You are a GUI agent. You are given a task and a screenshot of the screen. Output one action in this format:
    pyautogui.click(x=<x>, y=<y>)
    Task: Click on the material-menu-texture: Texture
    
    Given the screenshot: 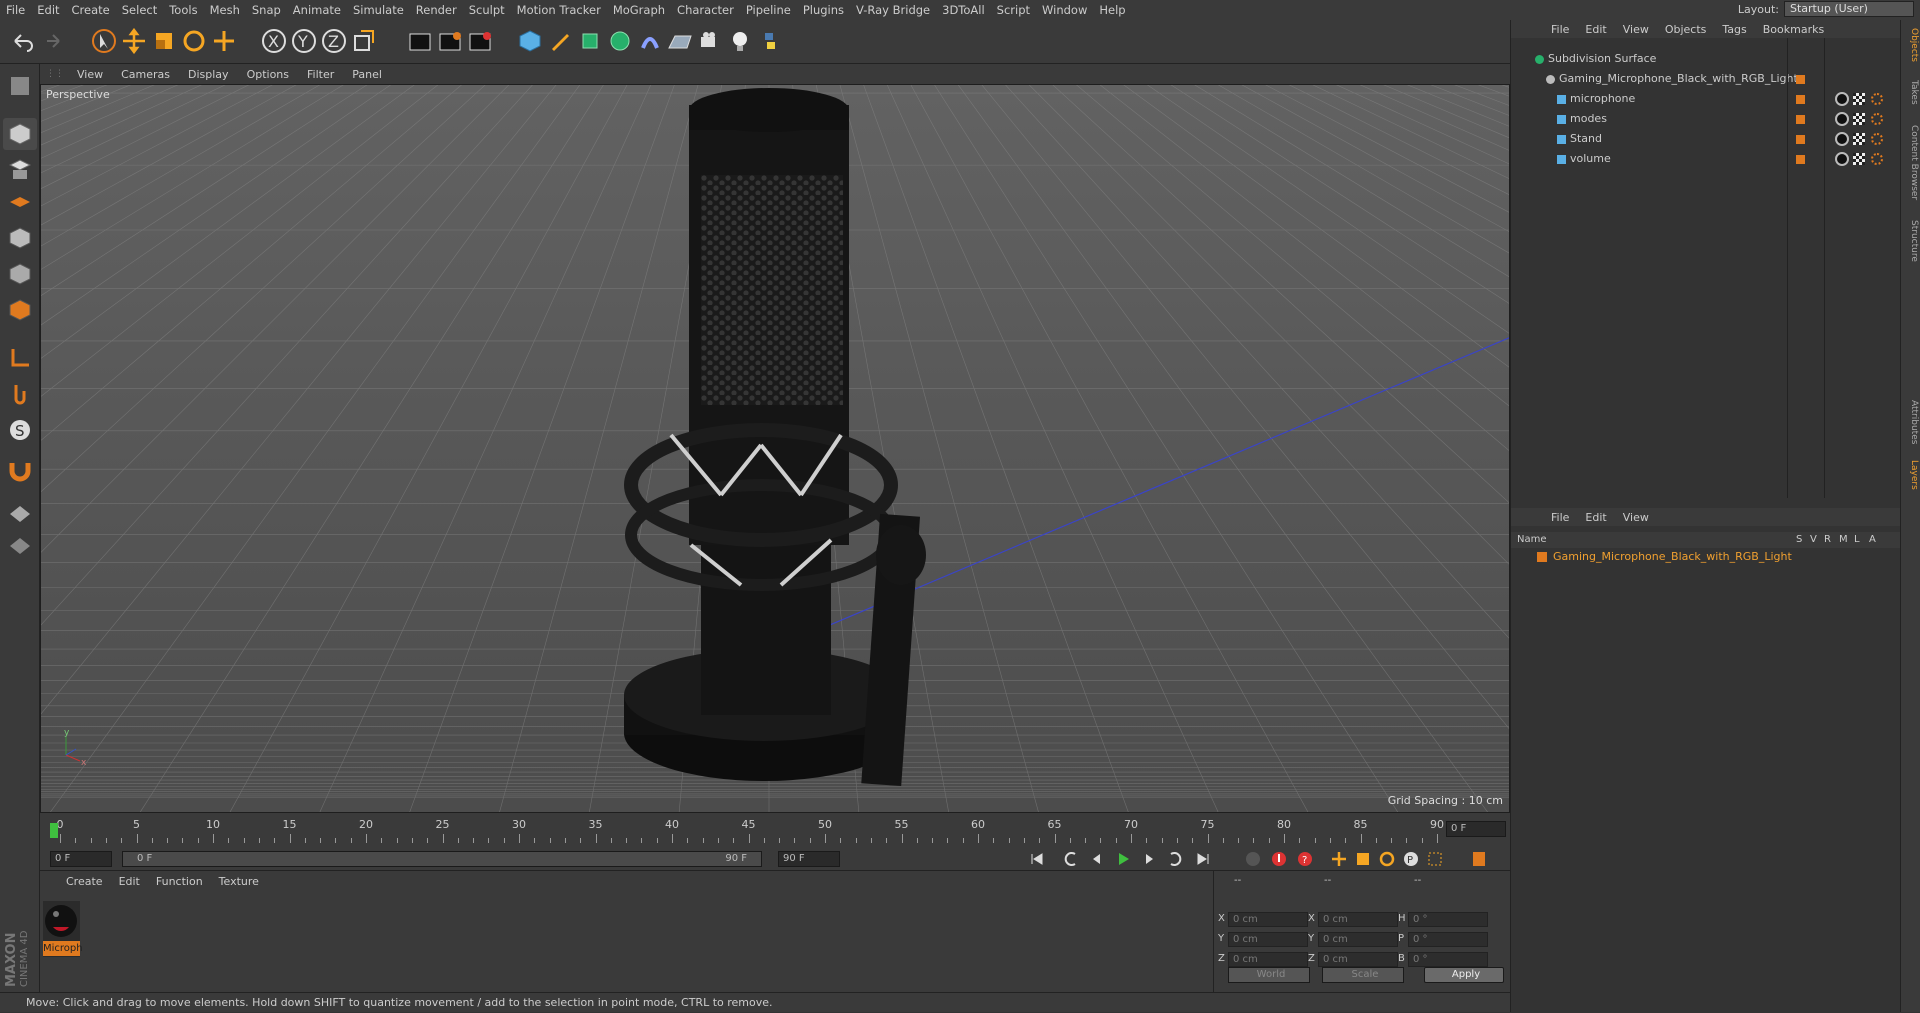 What is the action you would take?
    pyautogui.click(x=239, y=881)
    